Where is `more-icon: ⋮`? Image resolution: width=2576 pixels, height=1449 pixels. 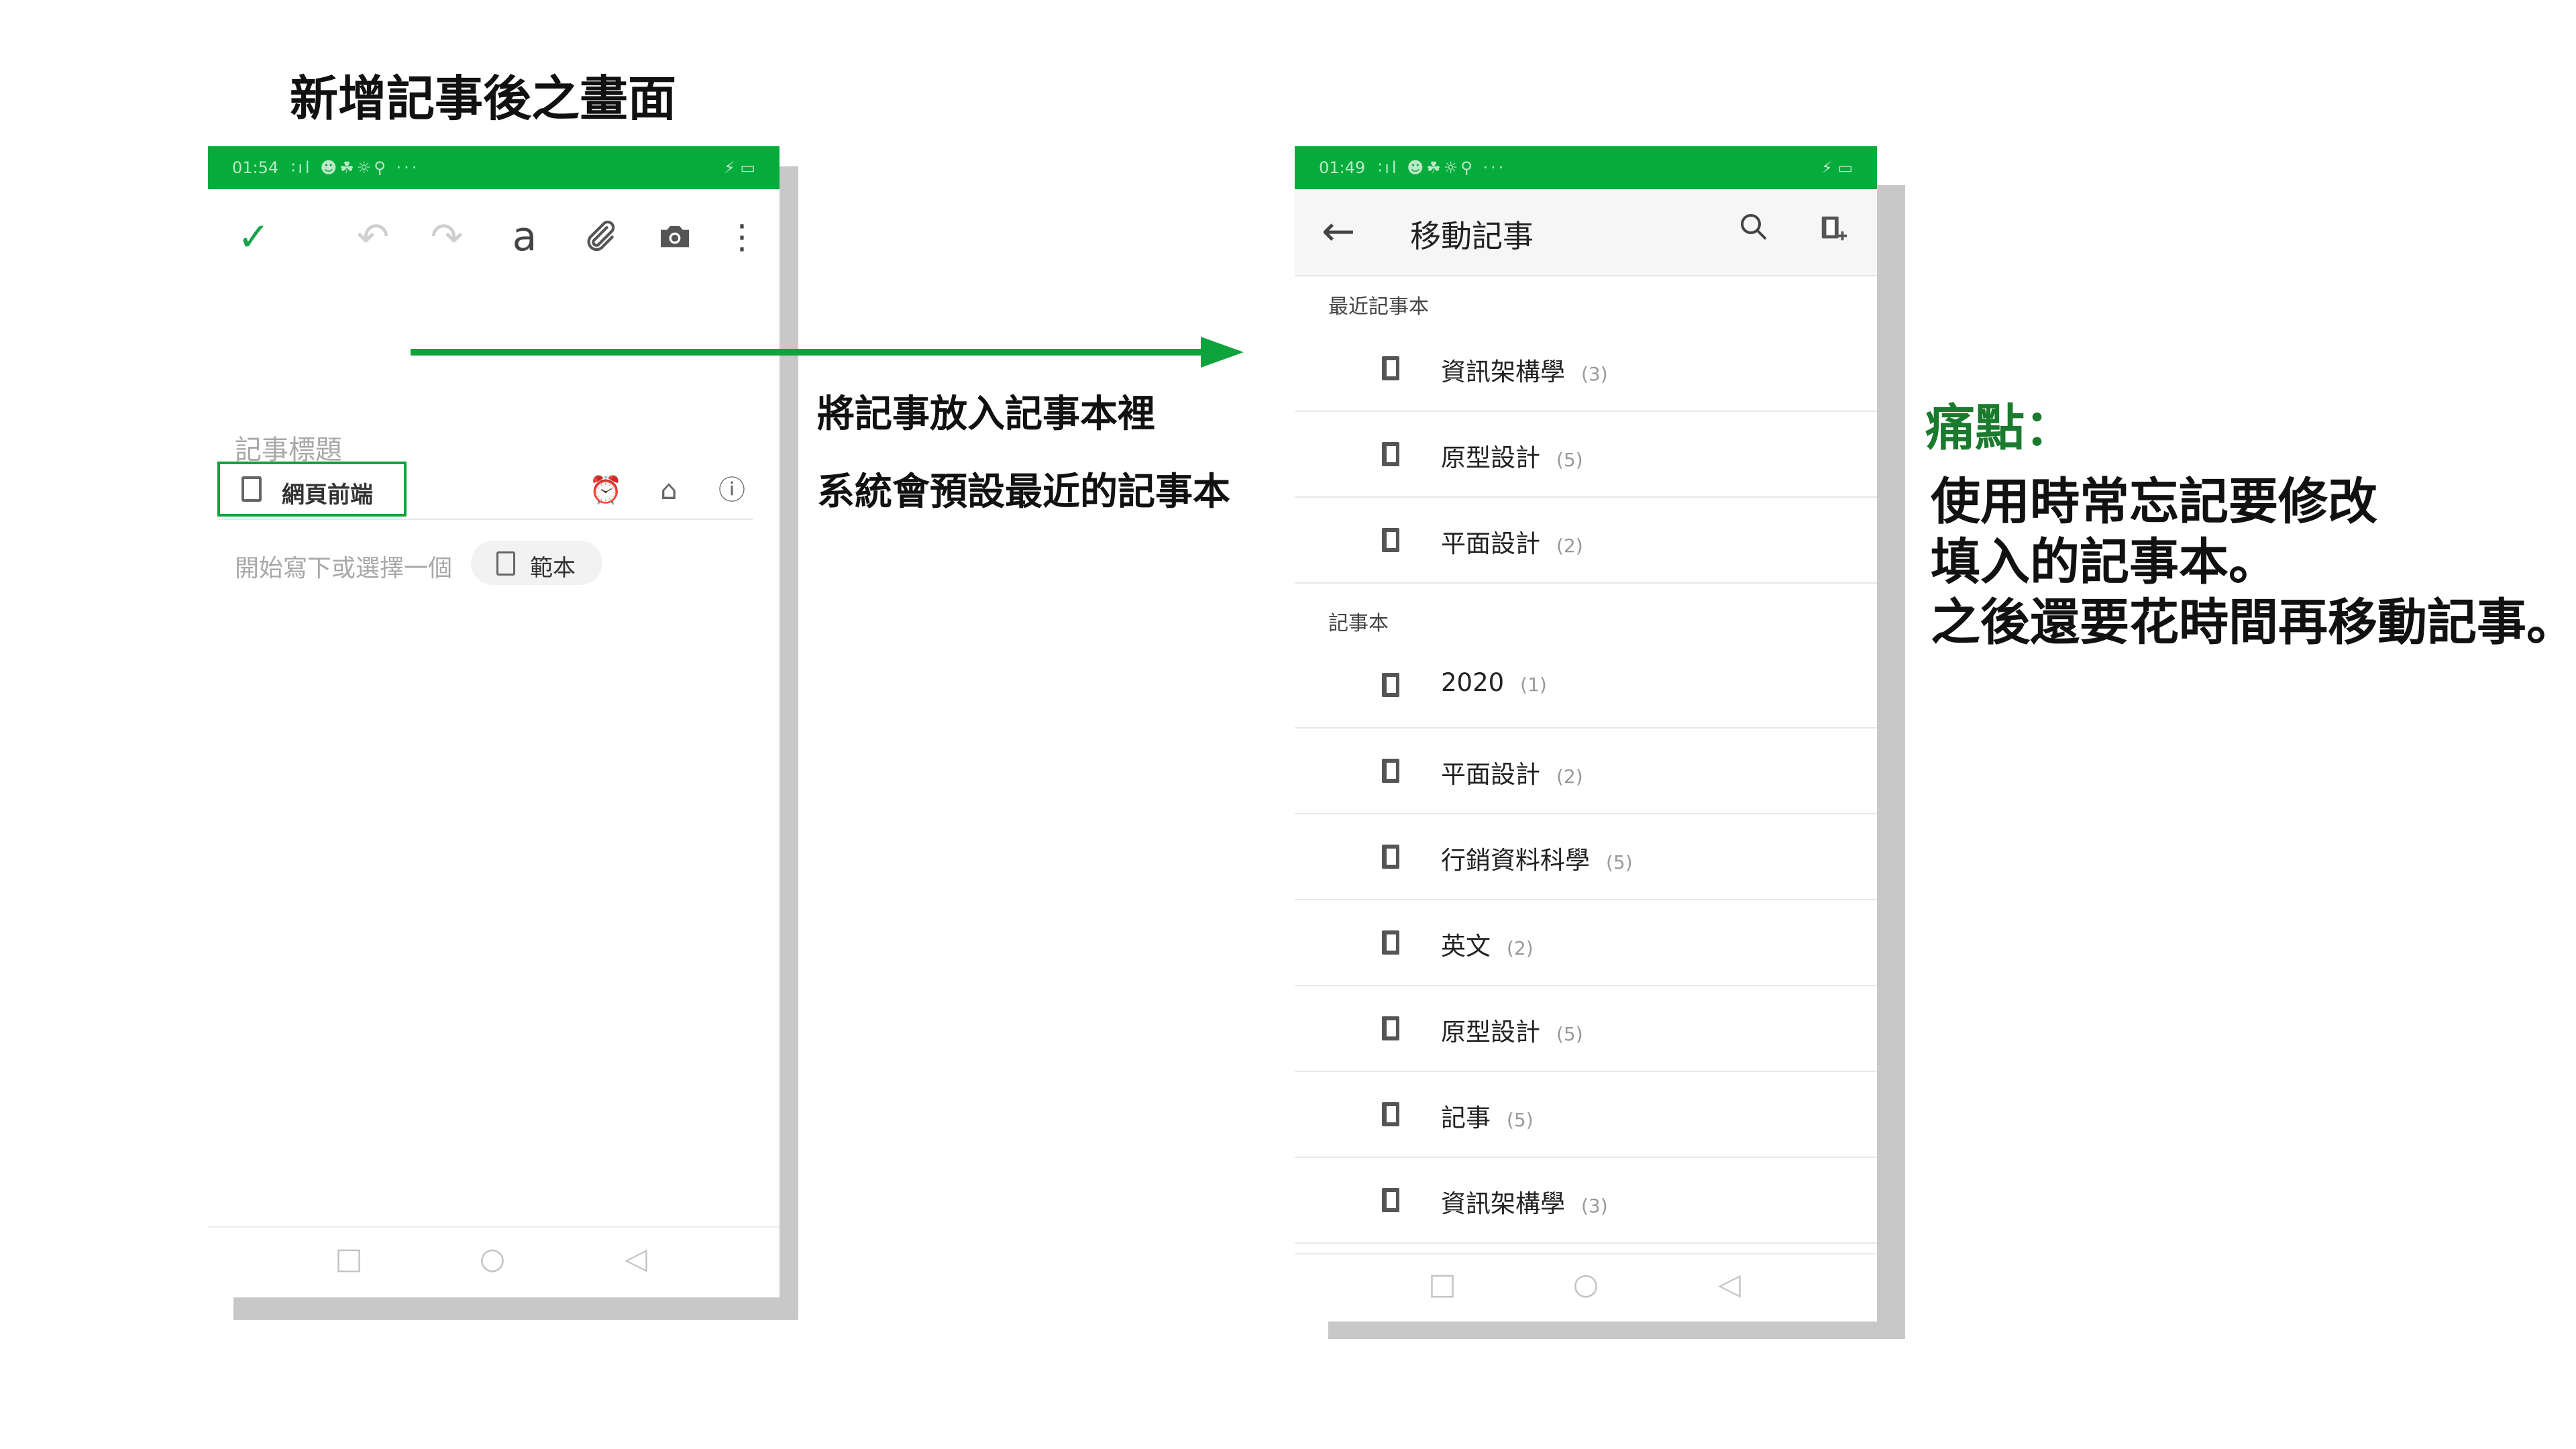
more-icon: ⋮ is located at coordinates (742, 236).